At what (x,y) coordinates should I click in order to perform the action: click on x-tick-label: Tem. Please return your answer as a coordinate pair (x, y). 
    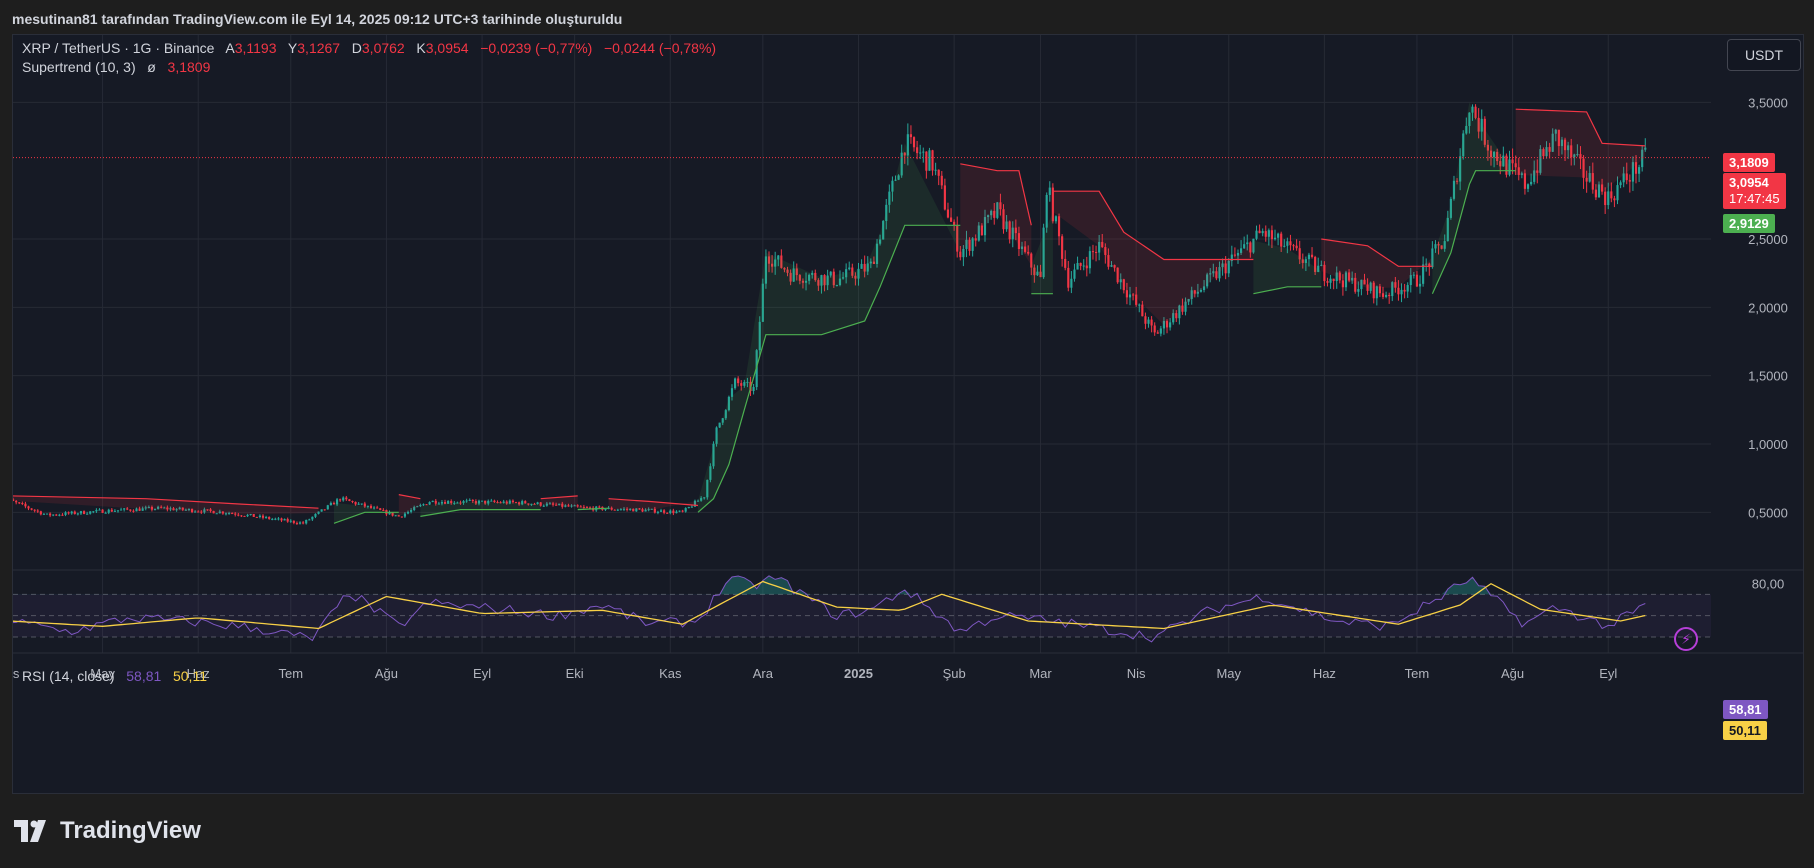
    Looking at the image, I should click on (1417, 673).